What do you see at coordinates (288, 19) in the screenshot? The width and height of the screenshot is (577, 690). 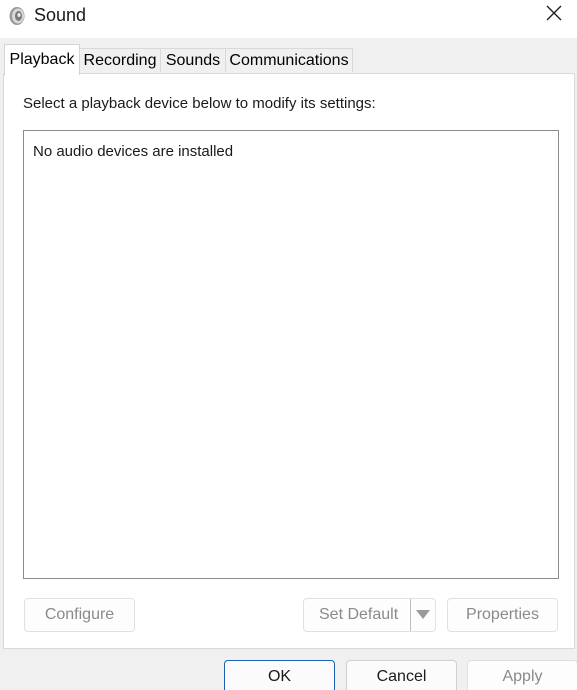 I see `title-bar: Sound` at bounding box center [288, 19].